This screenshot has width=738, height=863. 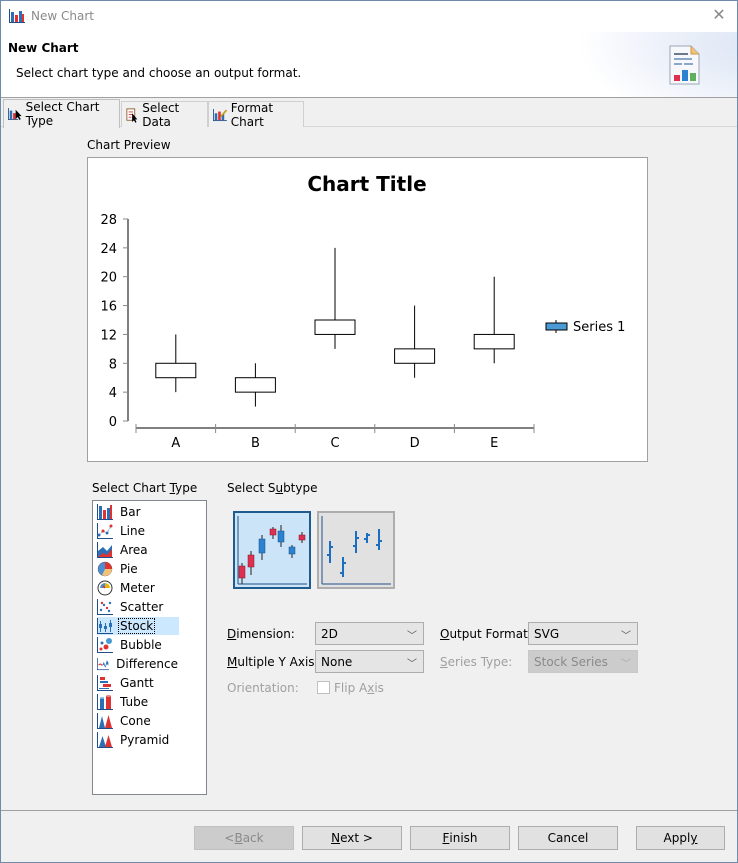 What do you see at coordinates (113, 393) in the screenshot?
I see `y-tick-label: 4` at bounding box center [113, 393].